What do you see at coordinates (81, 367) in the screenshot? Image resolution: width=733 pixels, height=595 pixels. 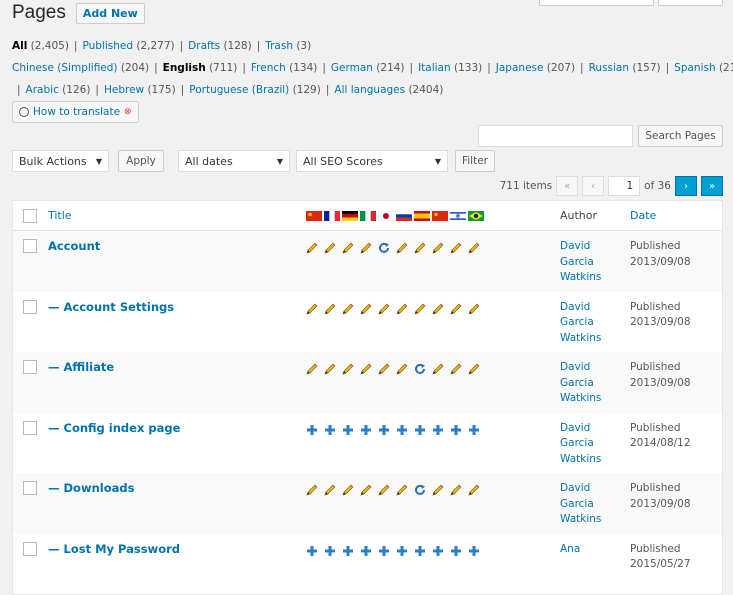 I see `row-title-link: — Affiliate` at bounding box center [81, 367].